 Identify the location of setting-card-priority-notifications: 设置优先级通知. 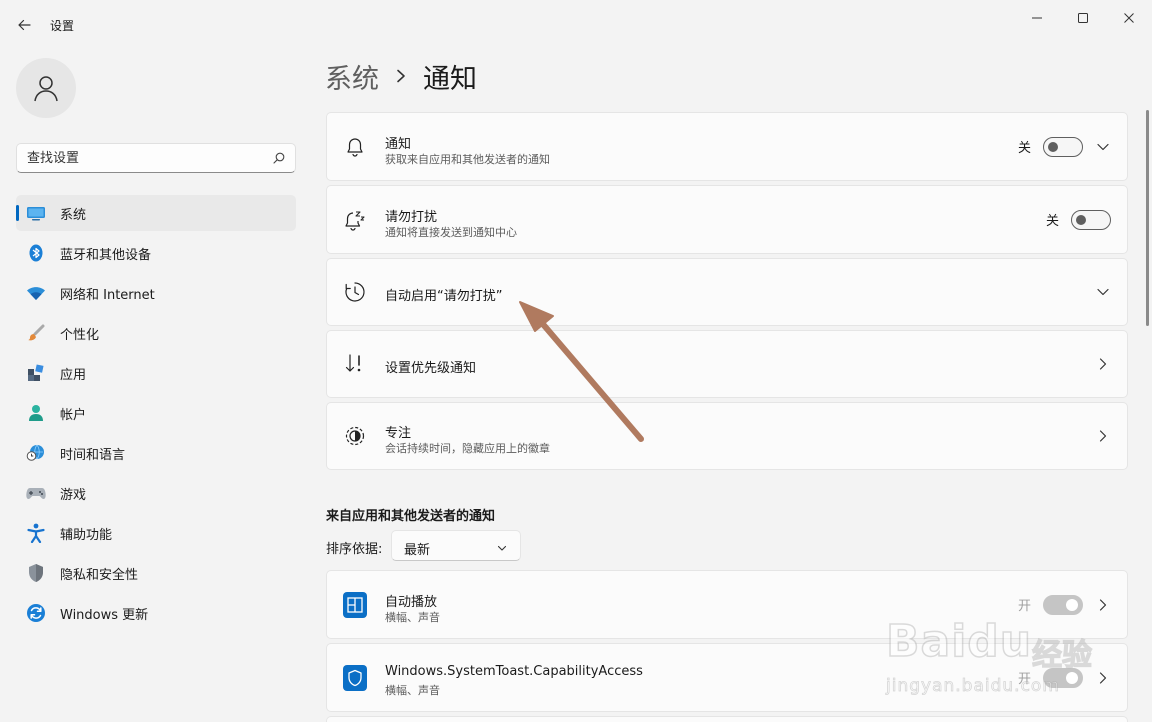
(727, 364).